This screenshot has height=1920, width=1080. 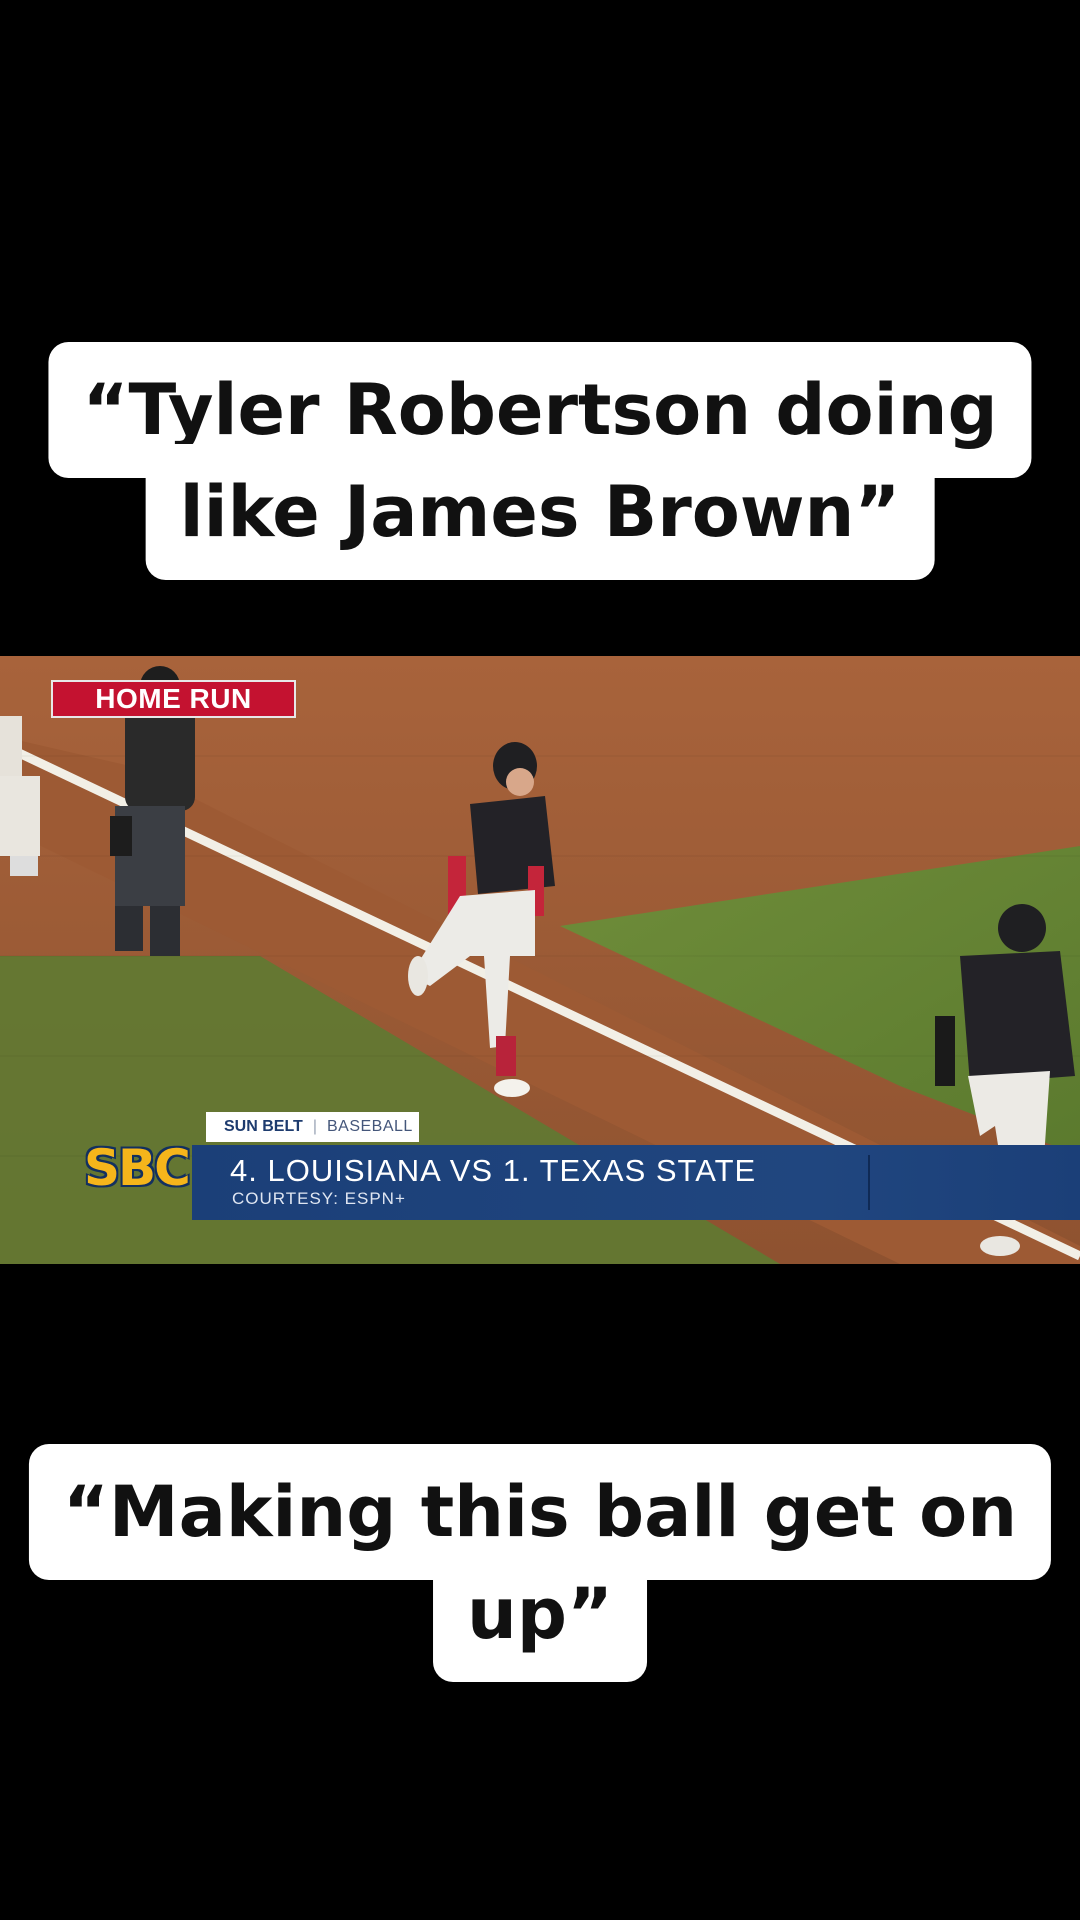 What do you see at coordinates (869, 1182) in the screenshot?
I see `lower-third-divider` at bounding box center [869, 1182].